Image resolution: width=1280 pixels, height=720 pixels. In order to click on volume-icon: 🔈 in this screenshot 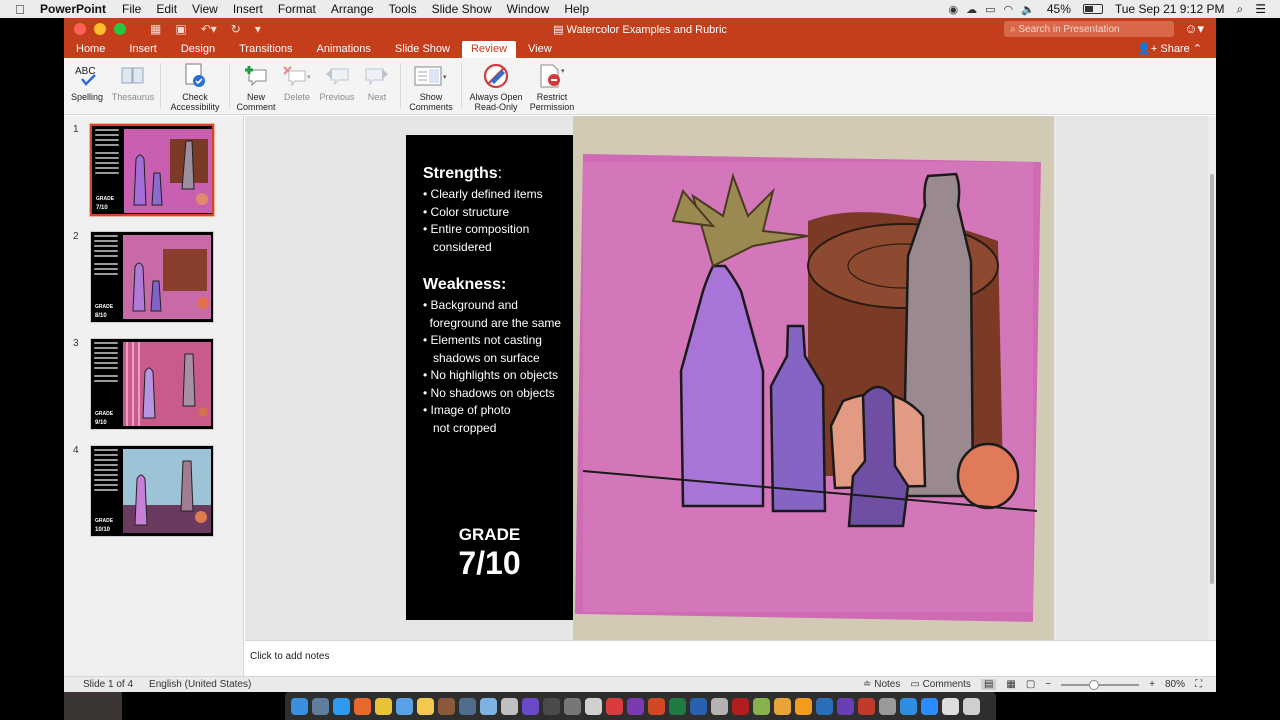, I will do `click(1028, 9)`.